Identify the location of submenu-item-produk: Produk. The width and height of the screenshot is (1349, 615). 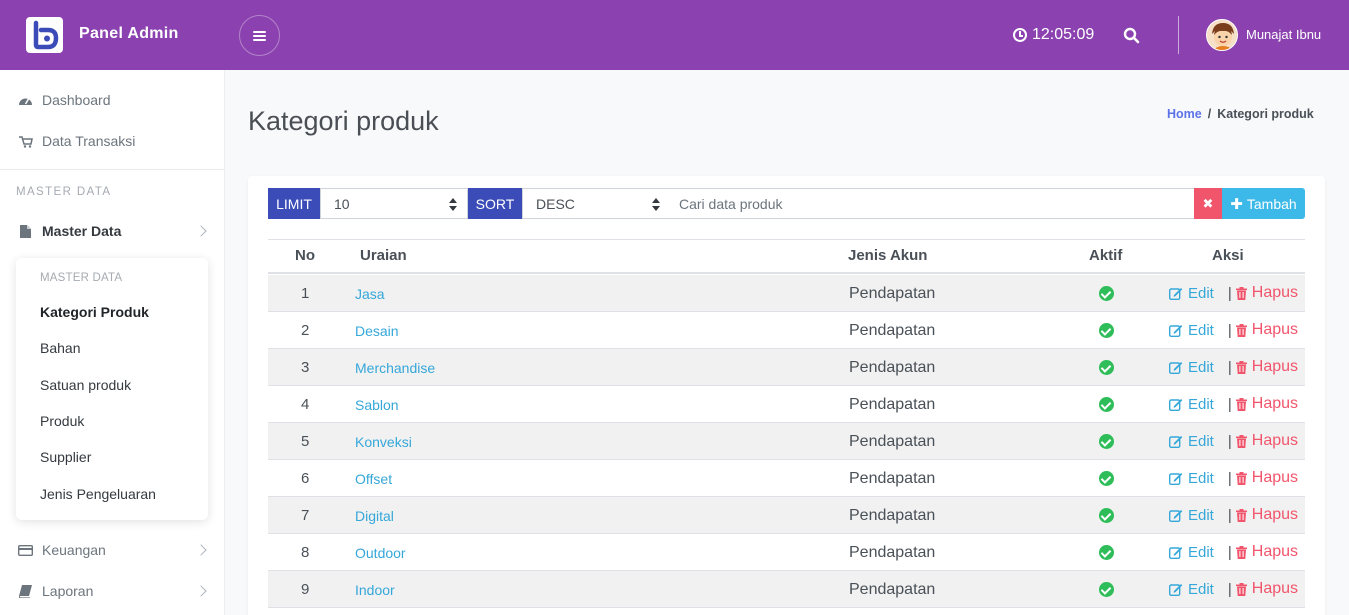
(62, 421).